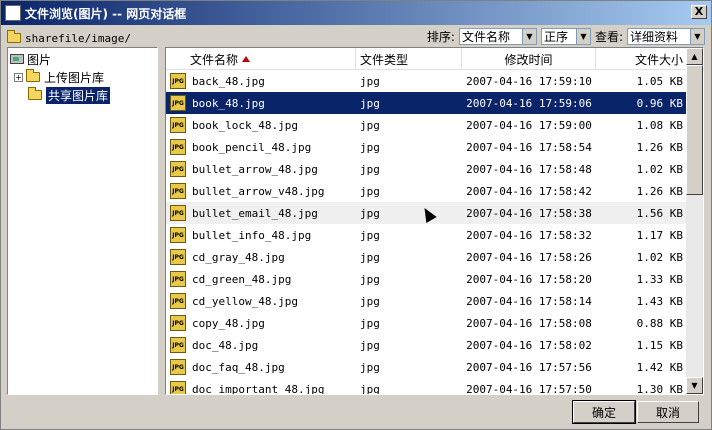 This screenshot has height=430, width=712. I want to click on column-header-type: 文件类型, so click(409, 59).